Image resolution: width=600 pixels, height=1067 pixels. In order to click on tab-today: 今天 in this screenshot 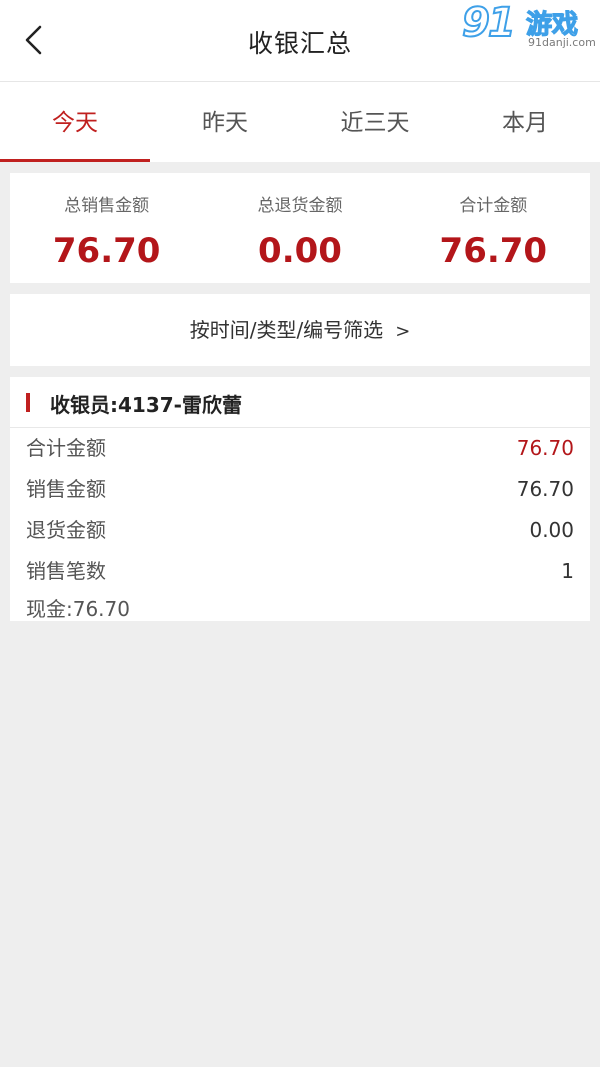, I will do `click(75, 122)`.